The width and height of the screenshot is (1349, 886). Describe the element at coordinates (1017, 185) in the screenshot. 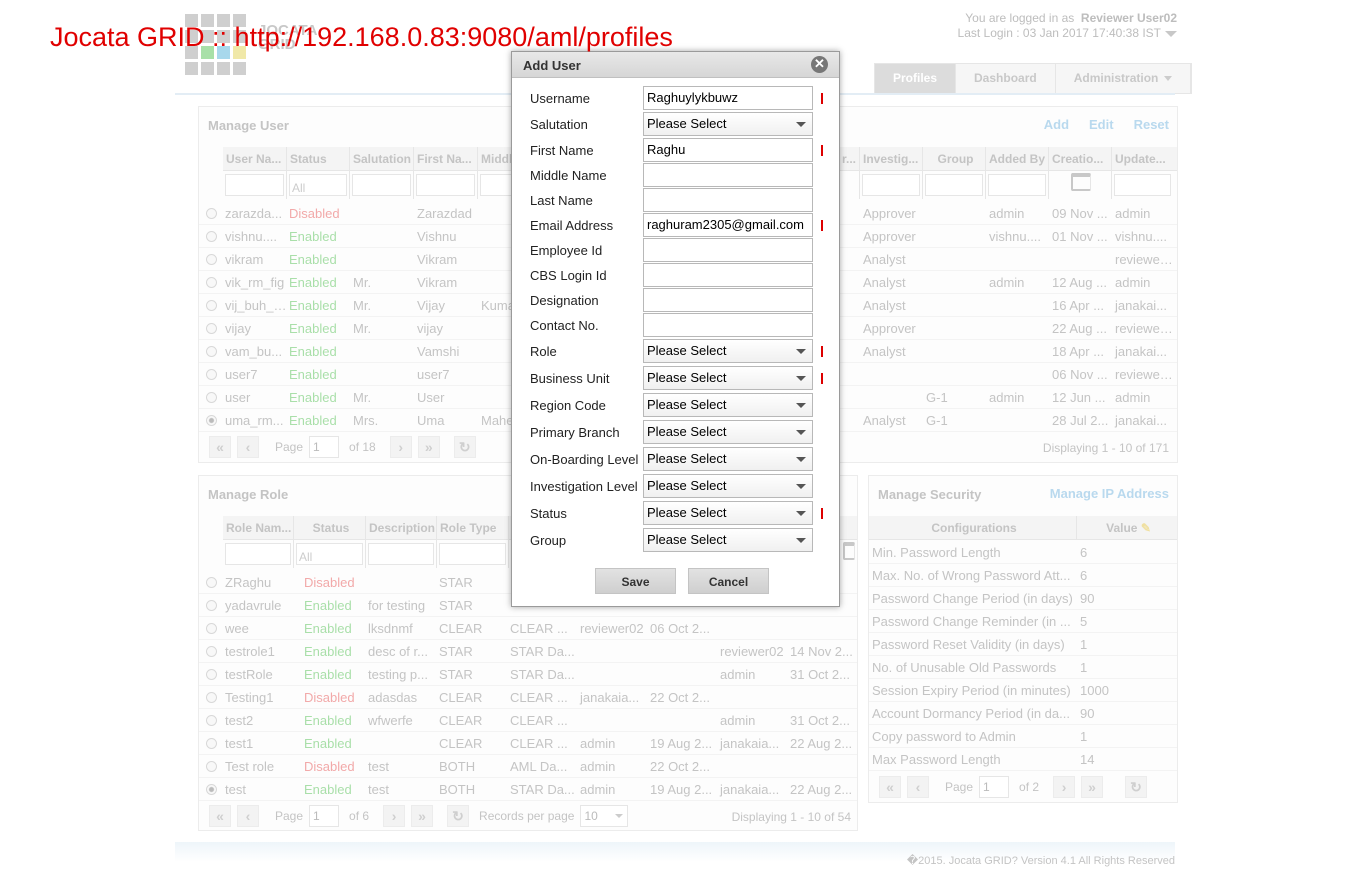

I see `addedby-filter` at that location.